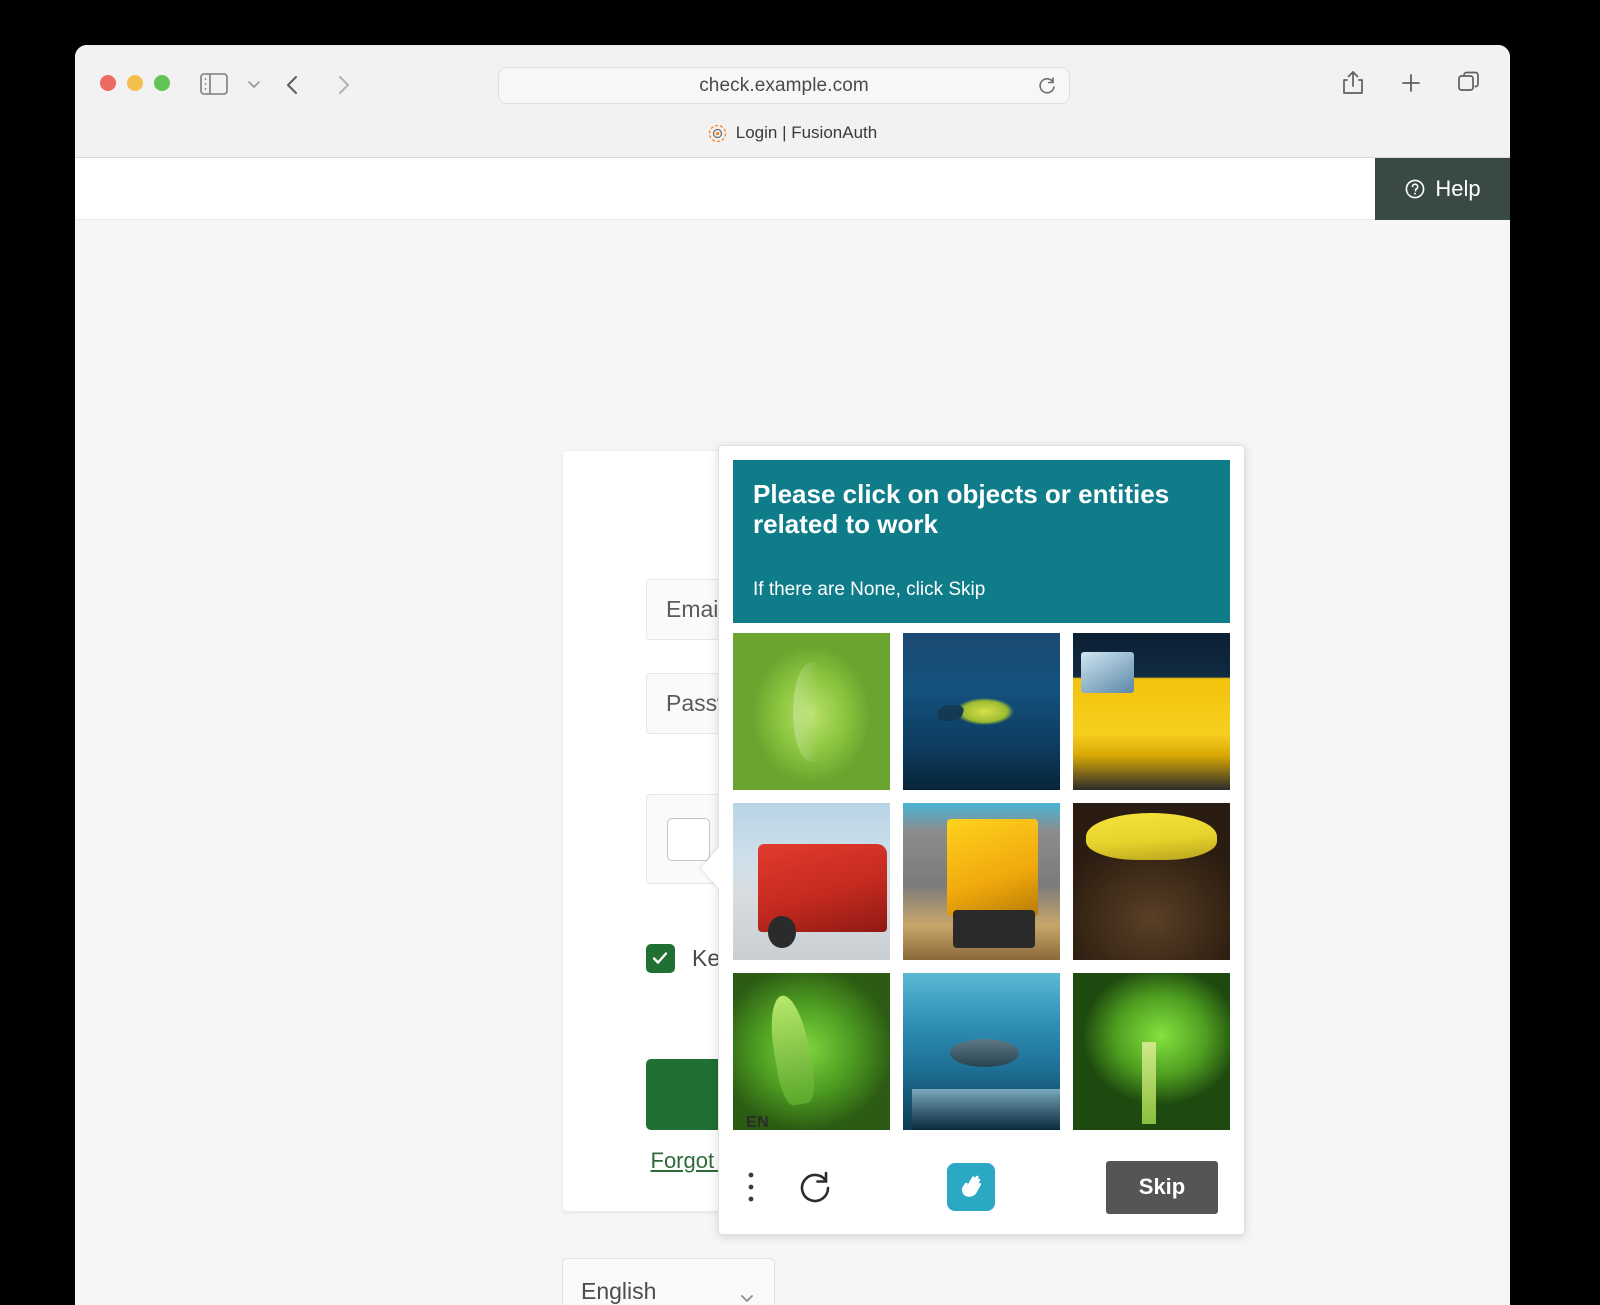 This screenshot has height=1305, width=1600. What do you see at coordinates (318, 85) in the screenshot?
I see `navigation-arrows` at bounding box center [318, 85].